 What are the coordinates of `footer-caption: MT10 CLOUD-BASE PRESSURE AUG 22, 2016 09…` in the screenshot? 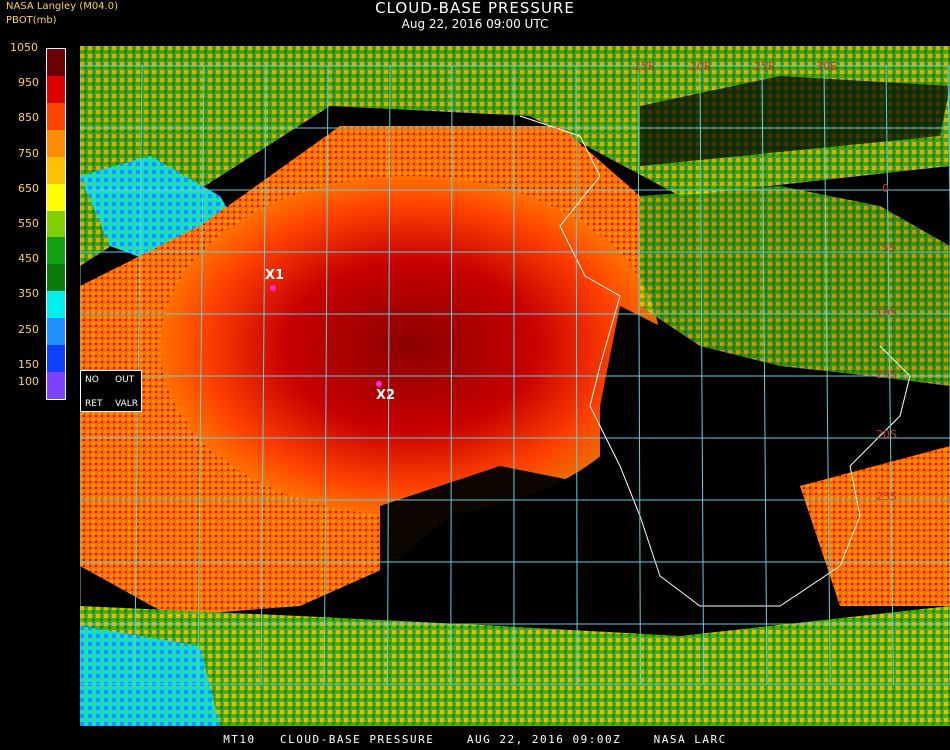 It's located at (475, 739).